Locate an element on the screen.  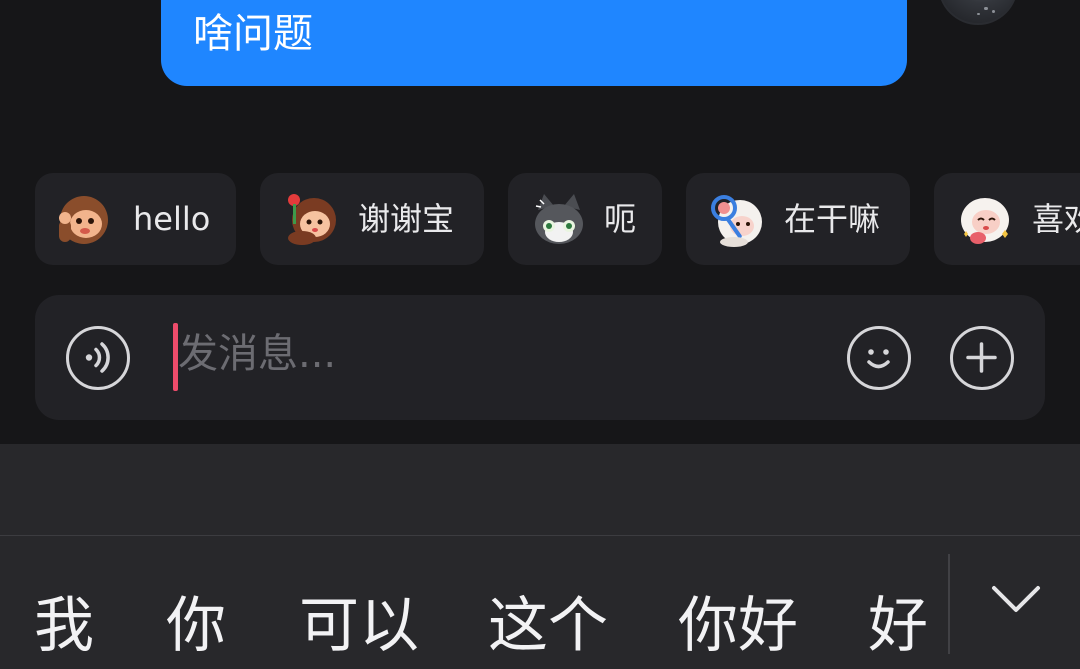
voice-wave-icon is located at coordinates (97, 357).